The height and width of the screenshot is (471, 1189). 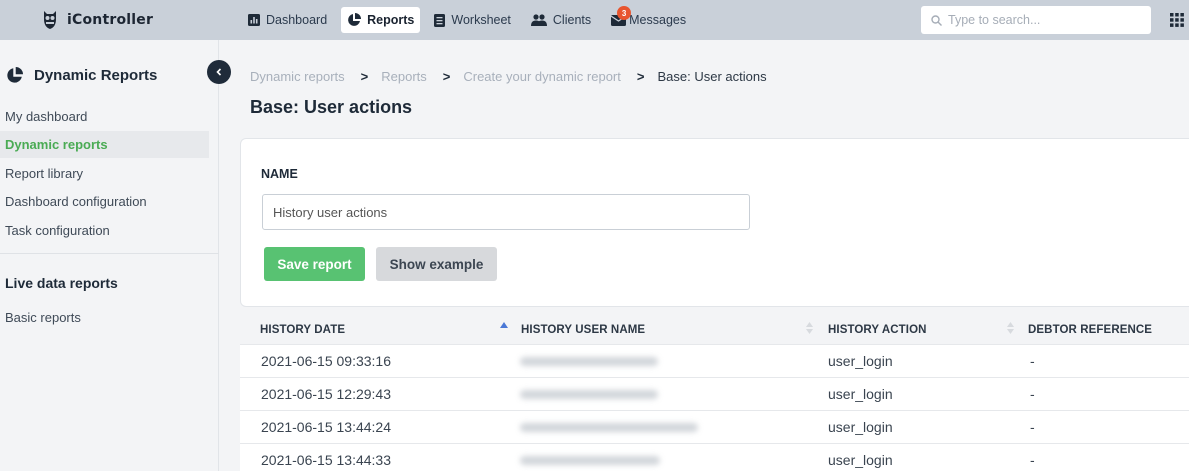 I want to click on table-row: 2021-06-15 12:29:43 user_login -, so click(x=714, y=393).